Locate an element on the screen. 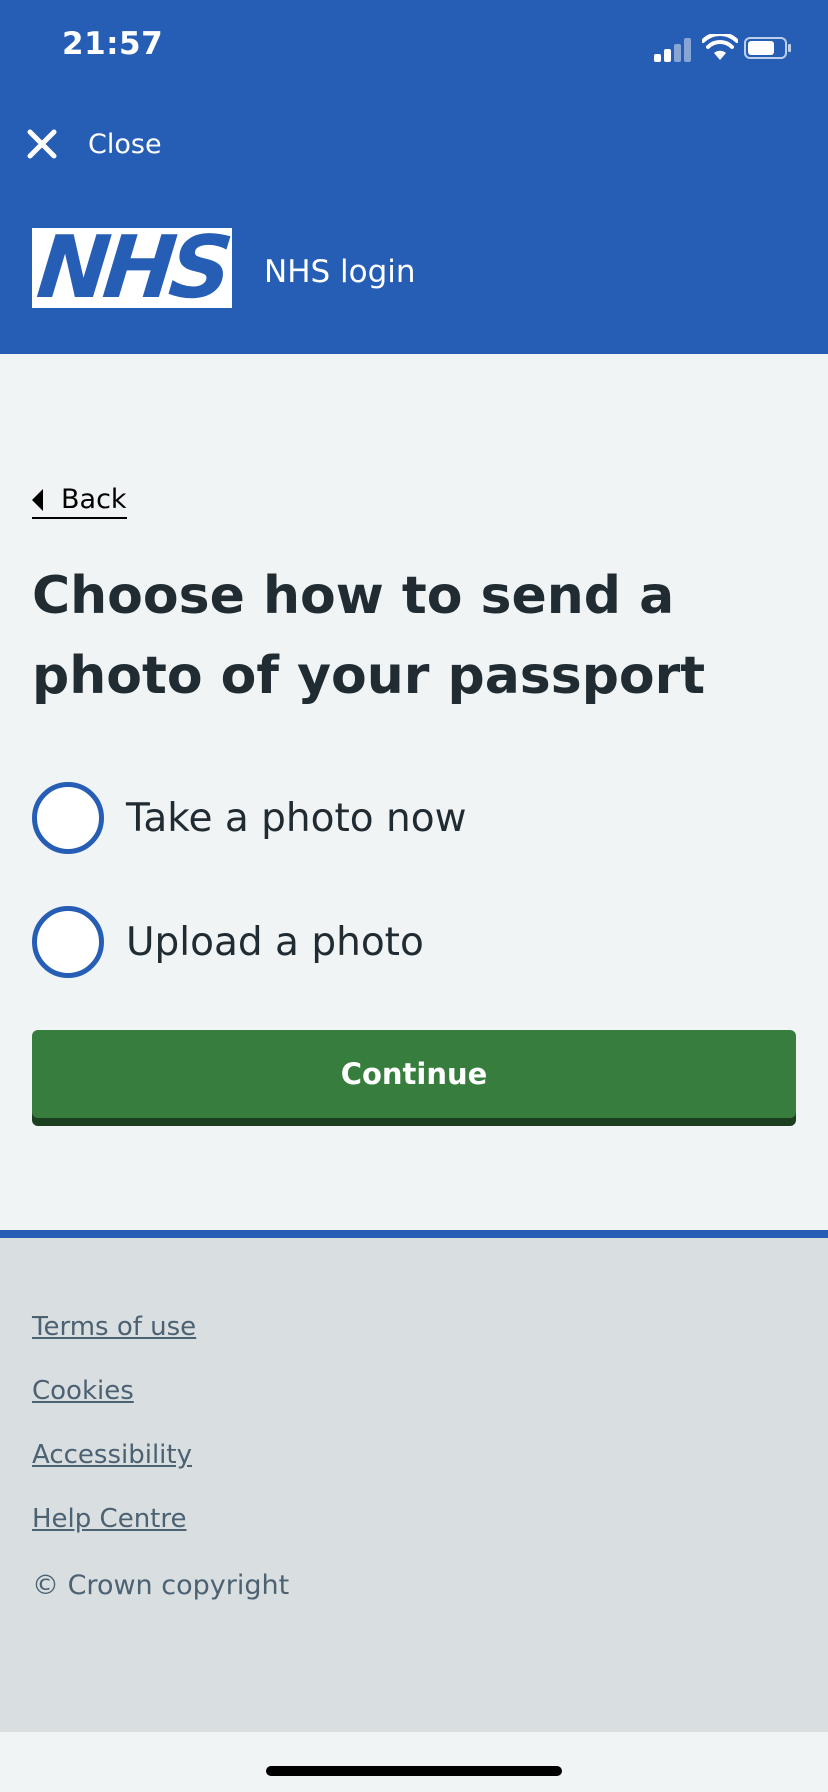 This screenshot has width=828, height=1792. back-label: Back is located at coordinates (94, 499).